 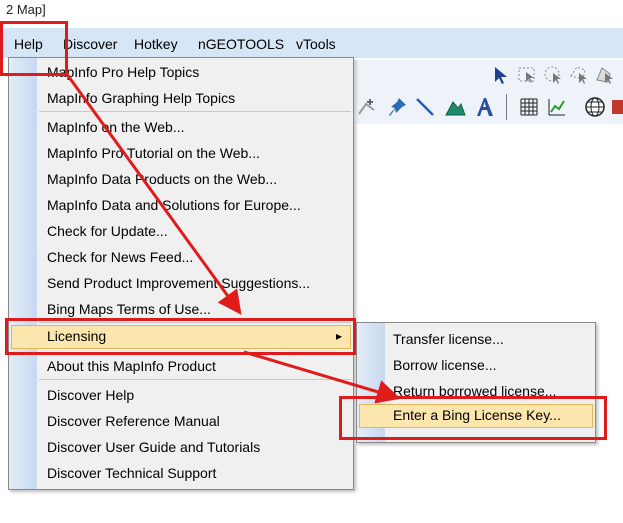 What do you see at coordinates (153, 193) in the screenshot?
I see `arrow-help-to-licensing` at bounding box center [153, 193].